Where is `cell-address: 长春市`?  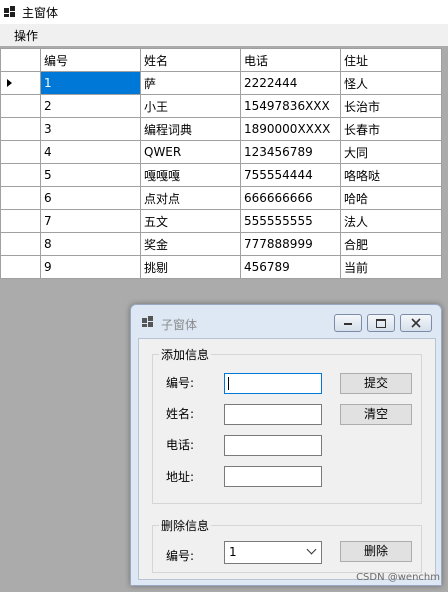 cell-address: 长春市 is located at coordinates (391, 129).